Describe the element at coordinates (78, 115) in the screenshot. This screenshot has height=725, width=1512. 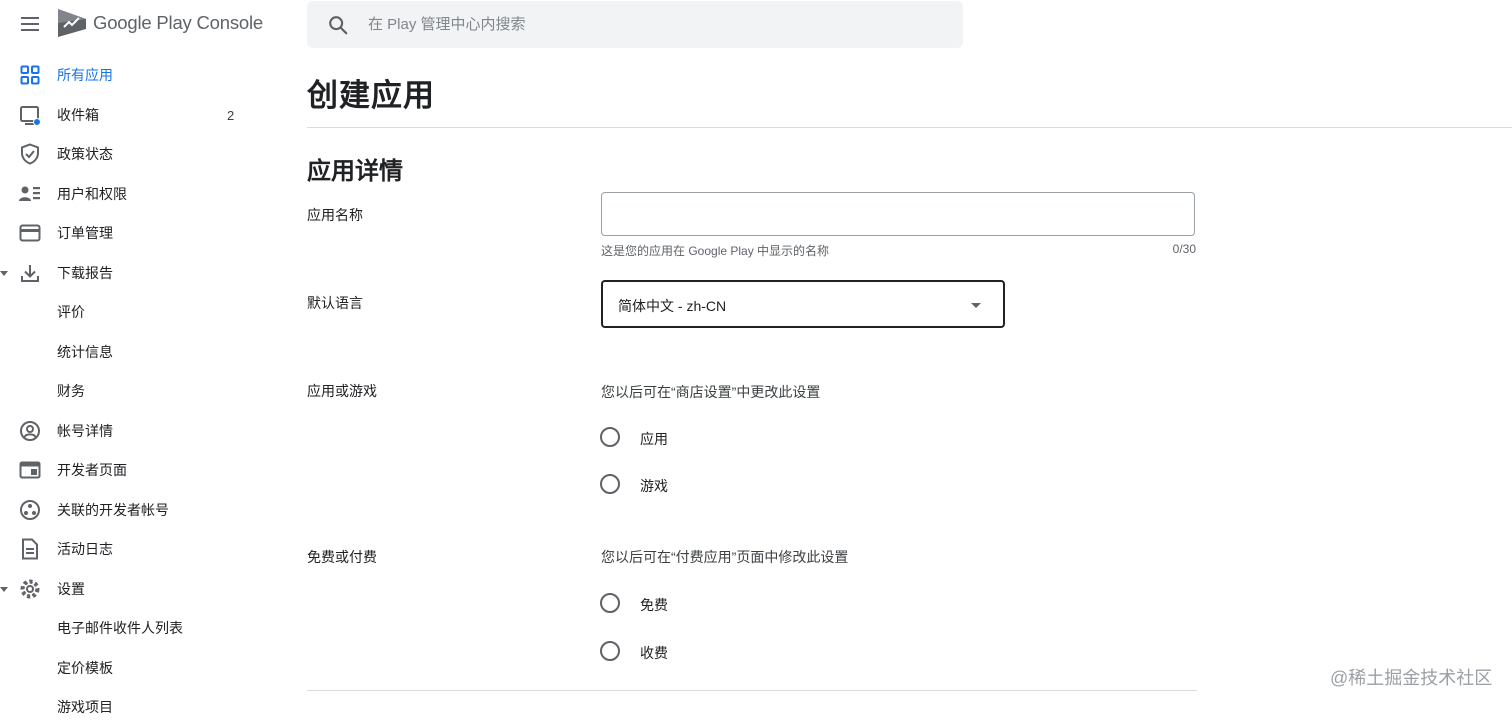
I see `sidebar-item-label: 收件箱` at that location.